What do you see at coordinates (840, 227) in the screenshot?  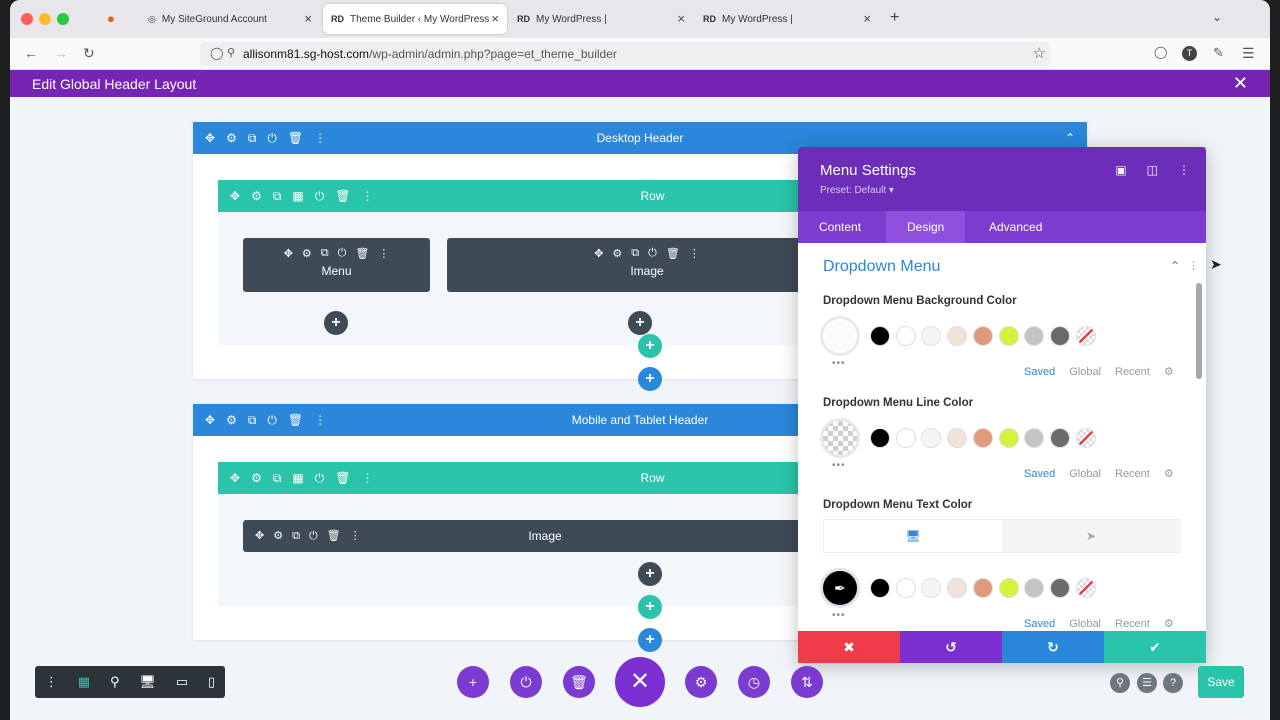 I see `tab-content: Content` at bounding box center [840, 227].